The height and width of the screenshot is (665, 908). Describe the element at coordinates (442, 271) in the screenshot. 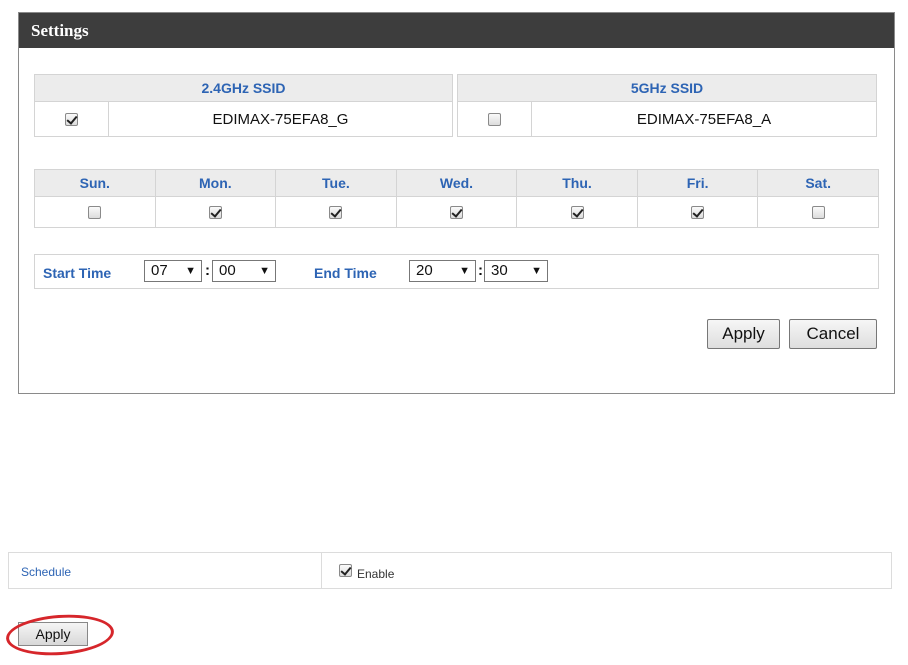

I see `end-hour-select: 20 ▼` at that location.